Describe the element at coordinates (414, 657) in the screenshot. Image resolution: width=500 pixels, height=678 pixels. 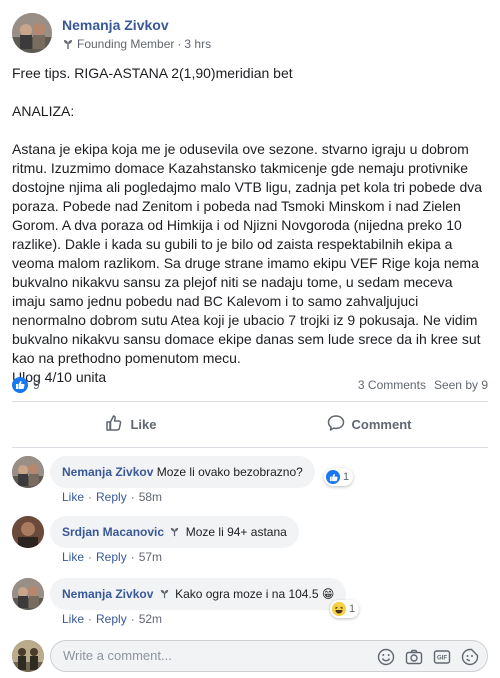
I see `camera-icon` at that location.